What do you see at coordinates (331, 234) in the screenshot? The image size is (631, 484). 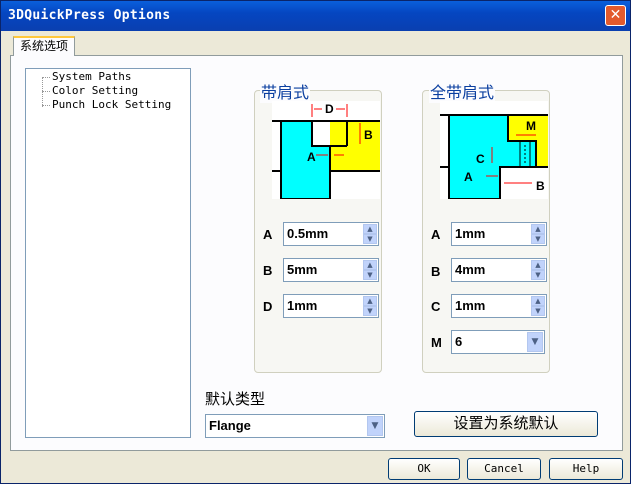 I see `field-a-spinner: 0.5mm ▲ ▼` at bounding box center [331, 234].